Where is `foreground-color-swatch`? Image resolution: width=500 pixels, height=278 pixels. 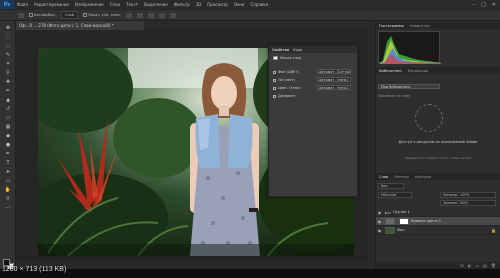
foreground-color-swatch is located at coordinates (6, 262).